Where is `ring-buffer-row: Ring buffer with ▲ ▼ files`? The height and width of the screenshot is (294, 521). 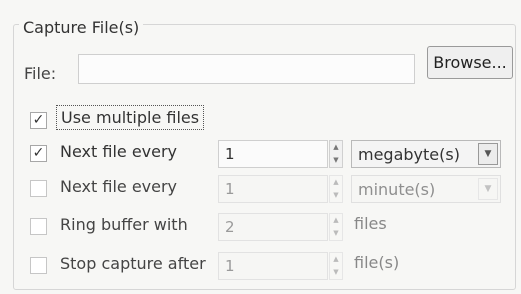 ring-buffer-row: Ring buffer with ▲ ▼ files is located at coordinates (260, 228).